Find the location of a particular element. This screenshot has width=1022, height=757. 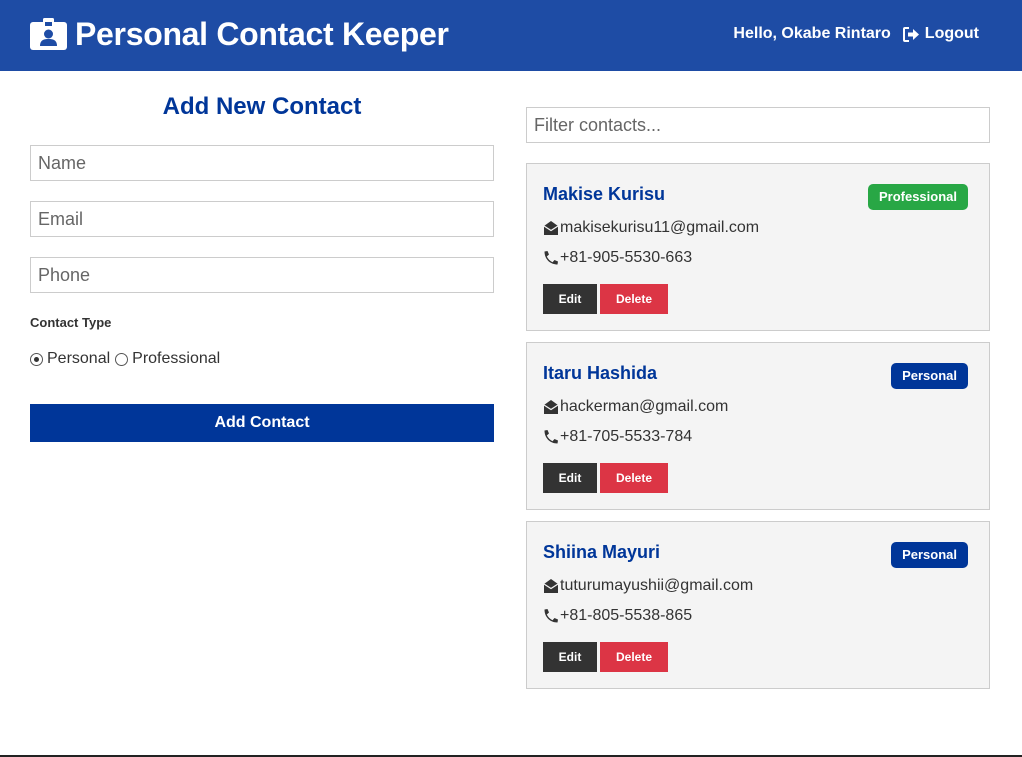

email-input is located at coordinates (262, 219).